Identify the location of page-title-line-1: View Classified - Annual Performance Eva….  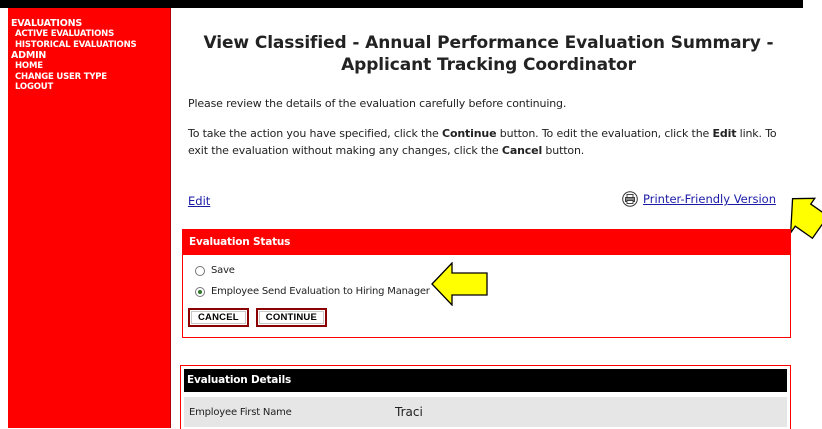
(488, 43).